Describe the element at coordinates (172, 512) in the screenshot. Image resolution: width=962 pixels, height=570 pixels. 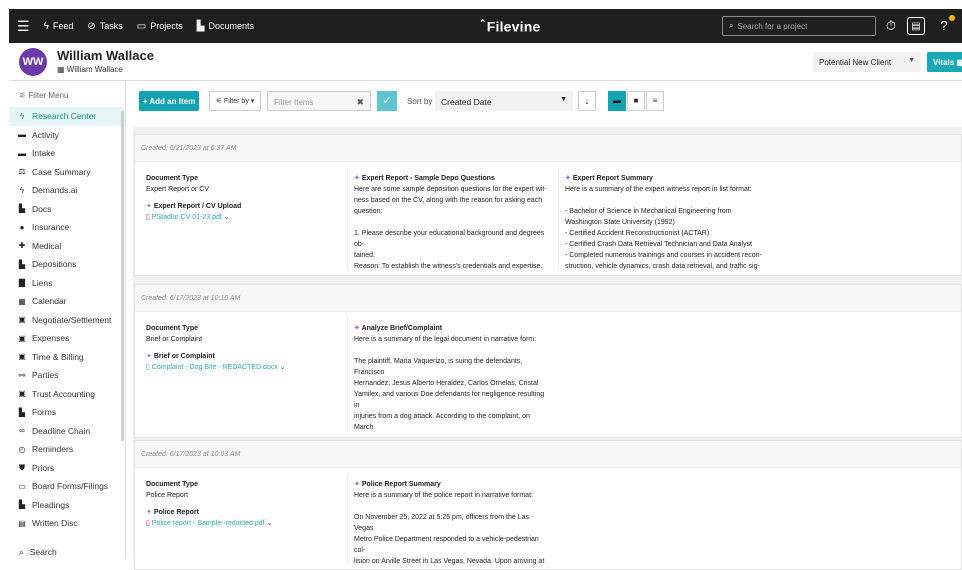
I see `upload-label: ✦ Police Report` at that location.